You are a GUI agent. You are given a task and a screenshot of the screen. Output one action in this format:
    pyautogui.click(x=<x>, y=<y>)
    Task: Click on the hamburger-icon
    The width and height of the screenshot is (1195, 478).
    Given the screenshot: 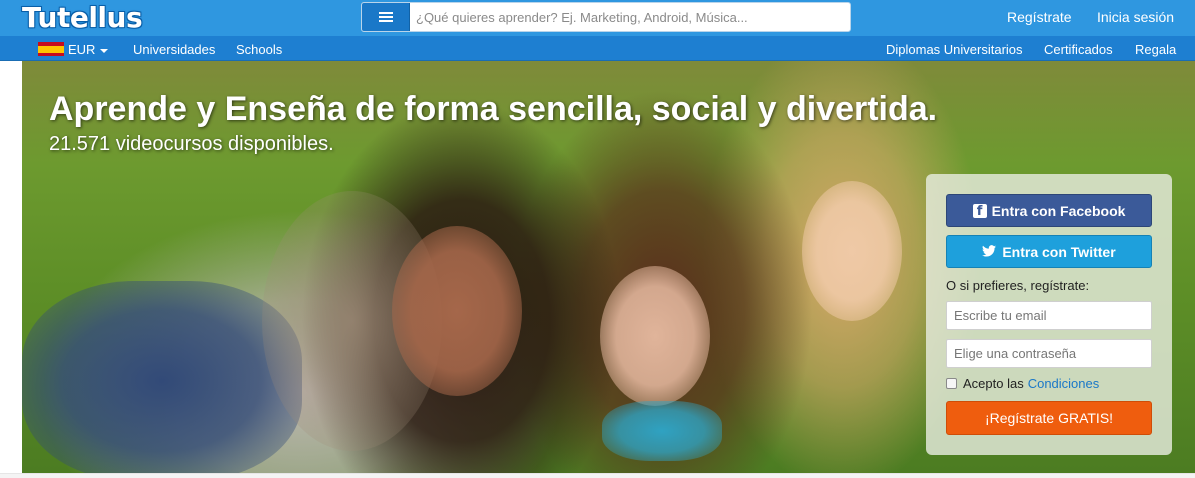 What is the action you would take?
    pyautogui.click(x=386, y=17)
    